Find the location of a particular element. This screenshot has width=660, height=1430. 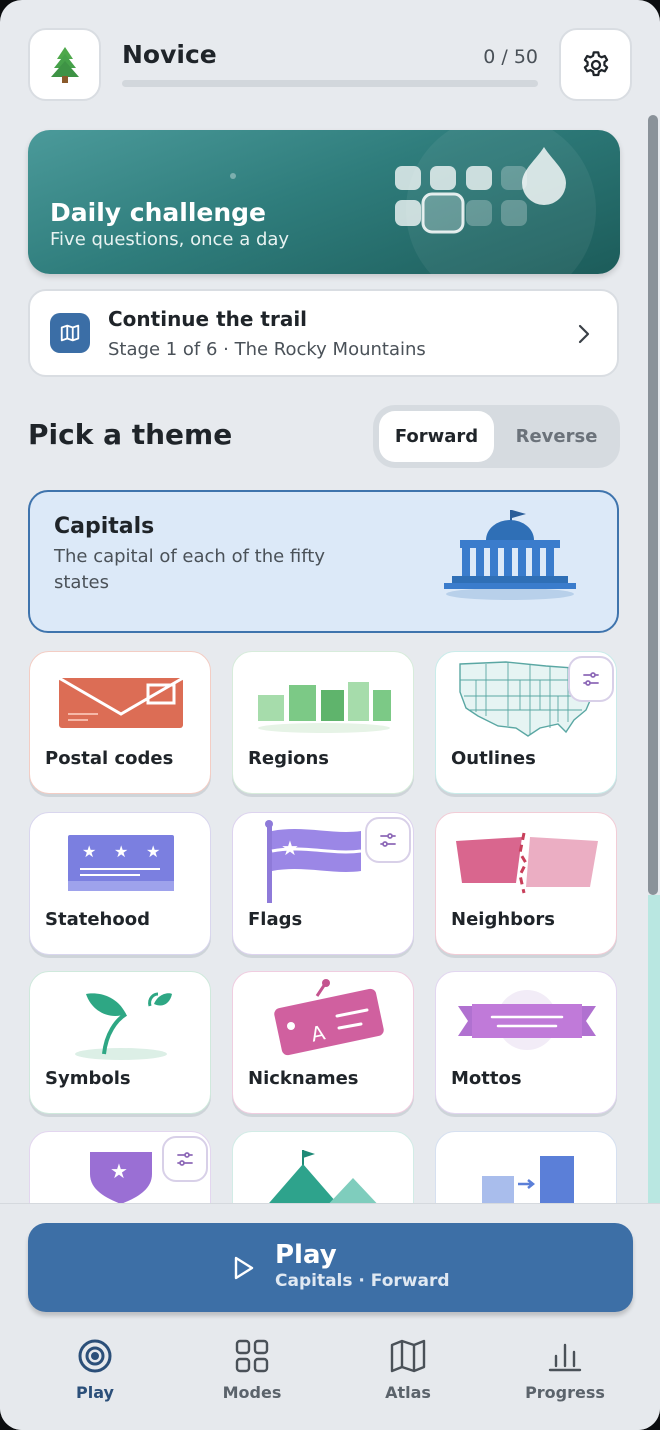

gear-icon is located at coordinates (595, 63).